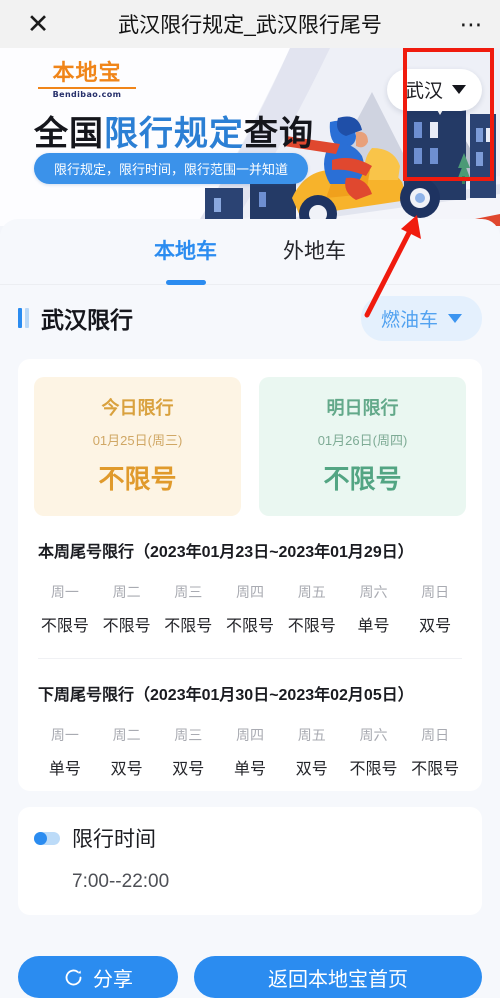  I want to click on table-row: 周五 双号, so click(312, 752).